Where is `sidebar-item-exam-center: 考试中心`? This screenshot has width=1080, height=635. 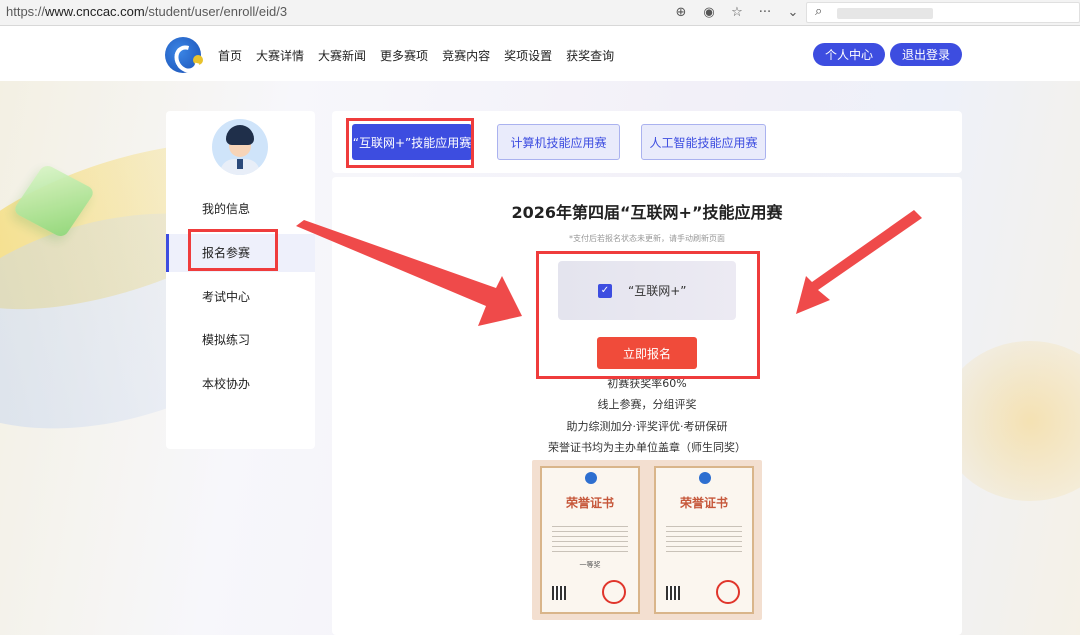
sidebar-item-exam-center: 考试中心 is located at coordinates (240, 297).